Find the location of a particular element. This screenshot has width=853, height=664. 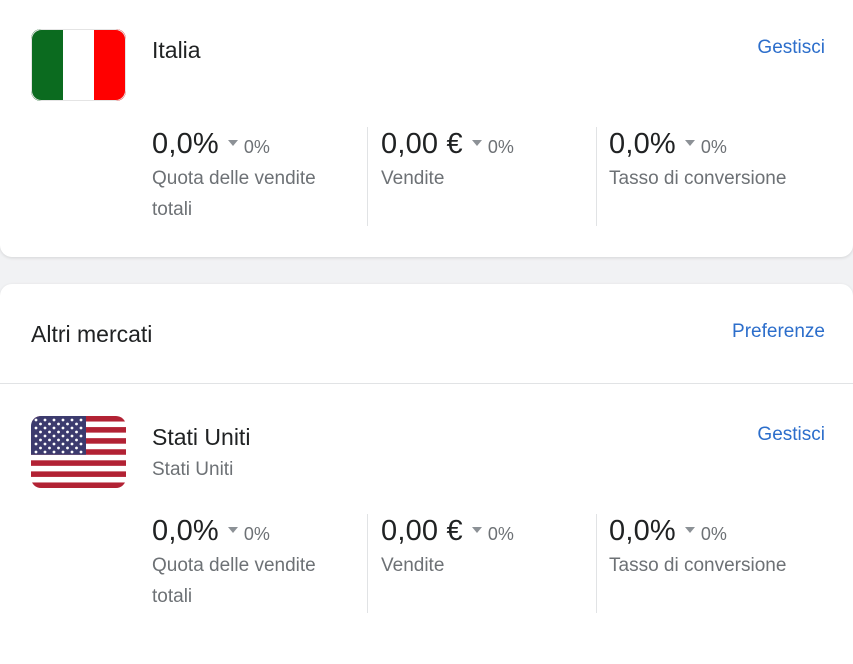

market-subtitle: Stati Uniti is located at coordinates (193, 469).